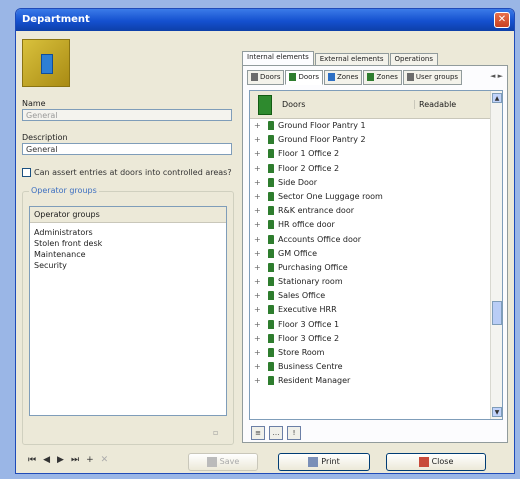 The image size is (520, 479). I want to click on table-row: + HR office door, so click(370, 227).